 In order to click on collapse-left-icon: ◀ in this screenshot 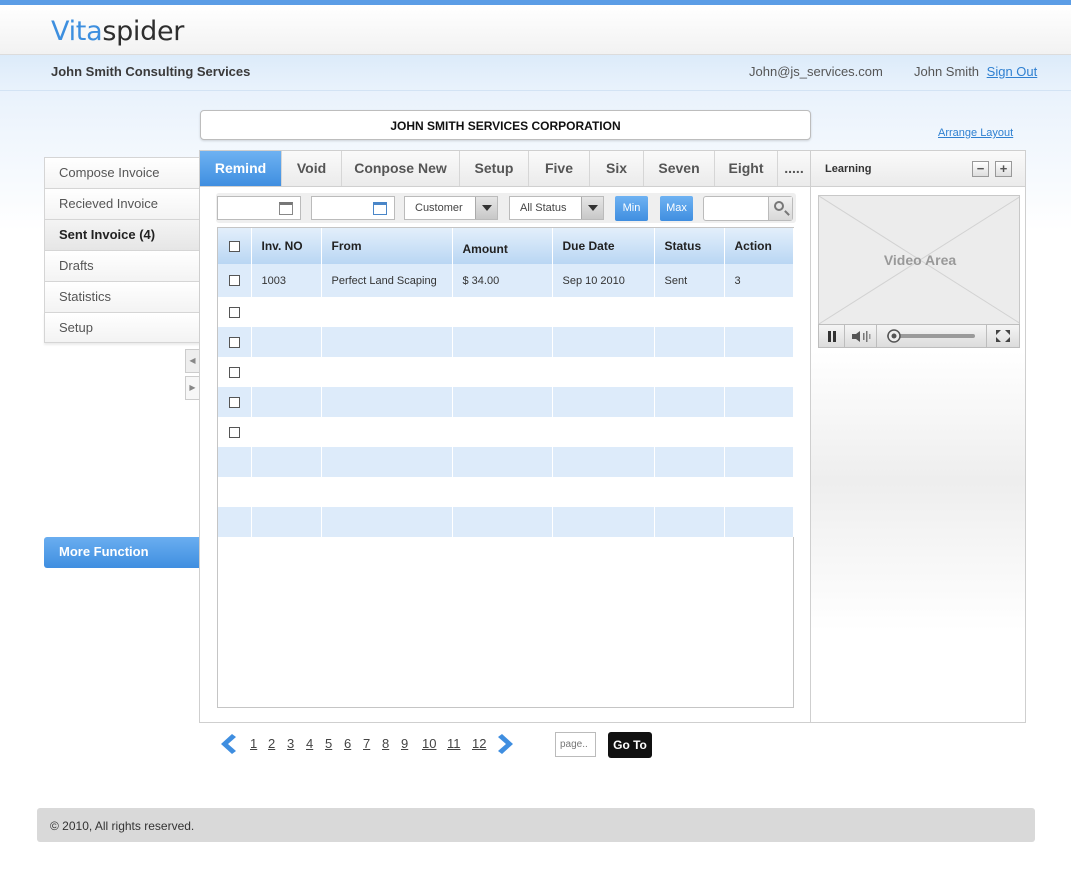, I will do `click(192, 361)`.